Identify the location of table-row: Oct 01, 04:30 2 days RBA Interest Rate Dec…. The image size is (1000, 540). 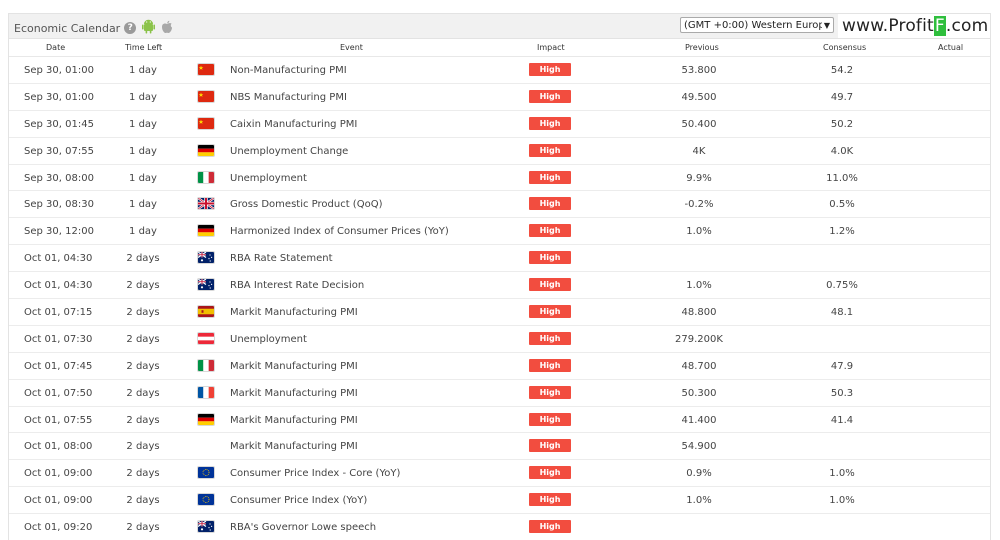
(499, 286).